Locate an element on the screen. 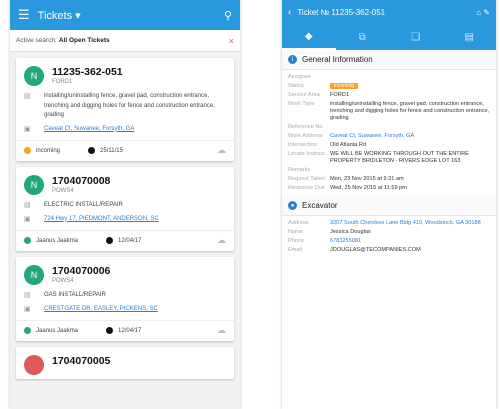 The width and height of the screenshot is (500, 409). clear-search-icon: × is located at coordinates (231, 41).